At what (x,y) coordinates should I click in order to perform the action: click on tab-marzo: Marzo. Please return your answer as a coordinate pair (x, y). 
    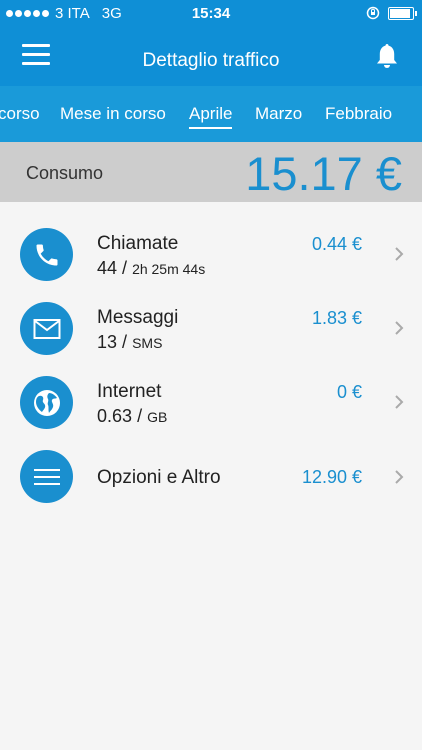
    Looking at the image, I should click on (278, 114).